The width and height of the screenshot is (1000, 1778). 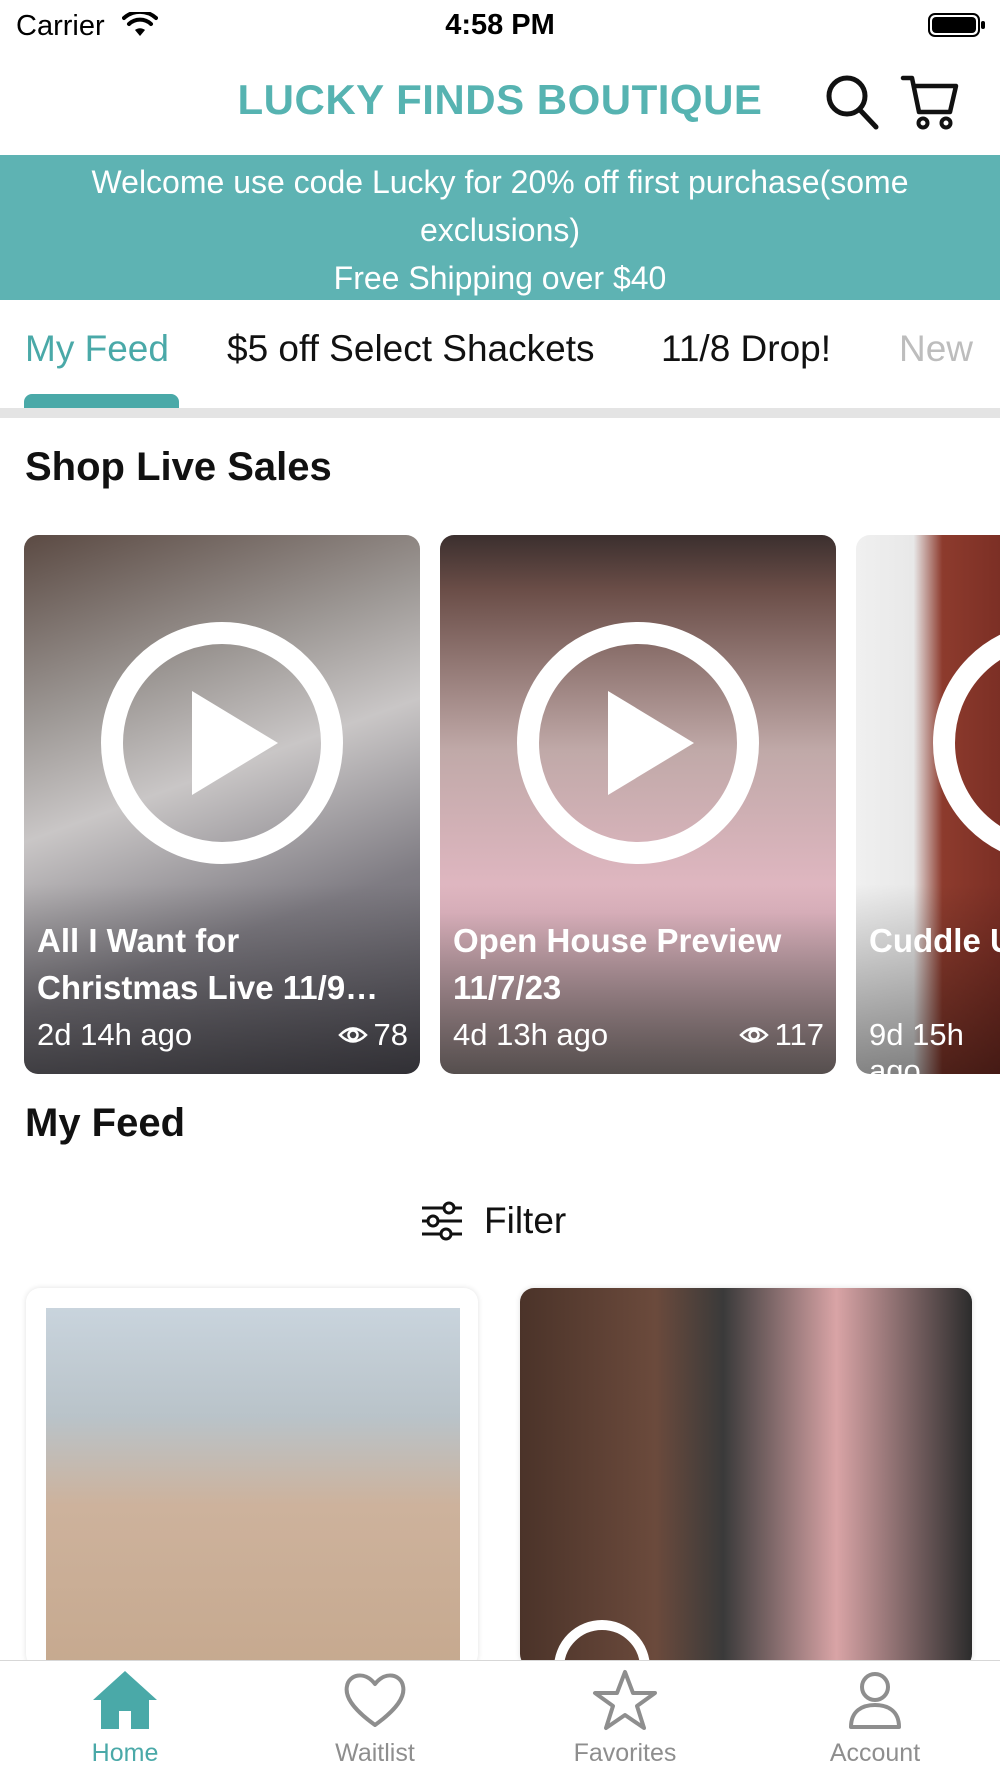 I want to click on live-sale-title: Open House Preview 11/7/23, so click(x=617, y=964).